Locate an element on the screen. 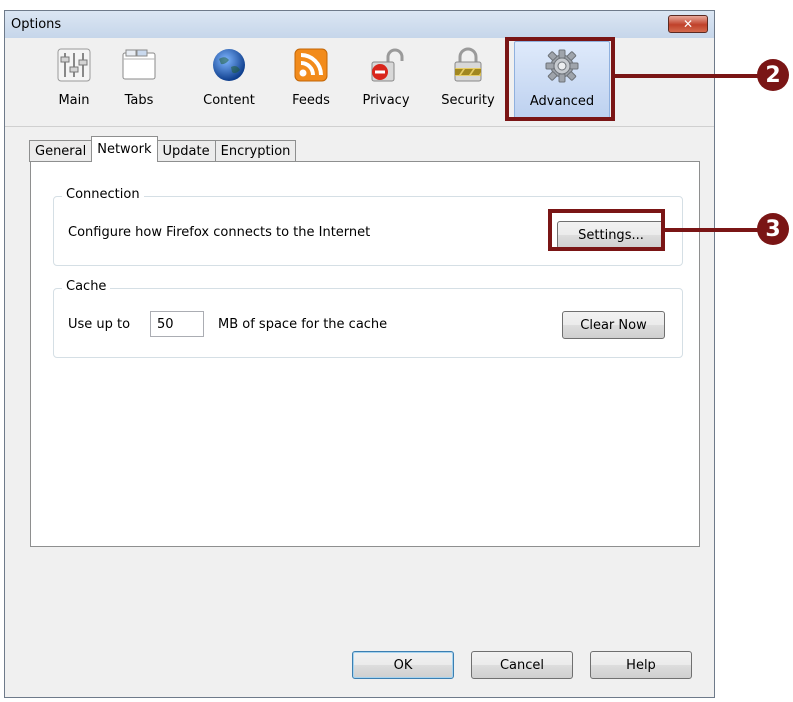 The width and height of the screenshot is (793, 702). tab-network: Network is located at coordinates (124, 149).